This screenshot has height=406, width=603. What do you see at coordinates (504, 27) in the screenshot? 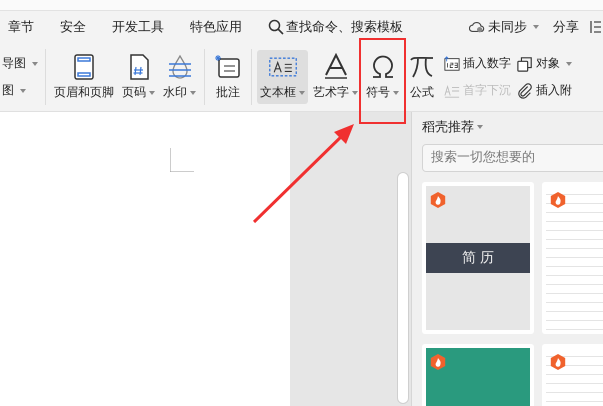
I see `sync-button: 未同步` at bounding box center [504, 27].